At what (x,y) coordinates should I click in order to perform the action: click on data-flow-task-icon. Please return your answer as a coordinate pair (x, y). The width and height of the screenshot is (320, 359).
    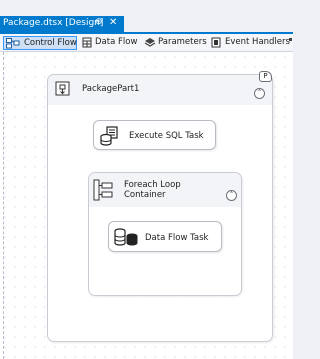
    Looking at the image, I should click on (126, 237).